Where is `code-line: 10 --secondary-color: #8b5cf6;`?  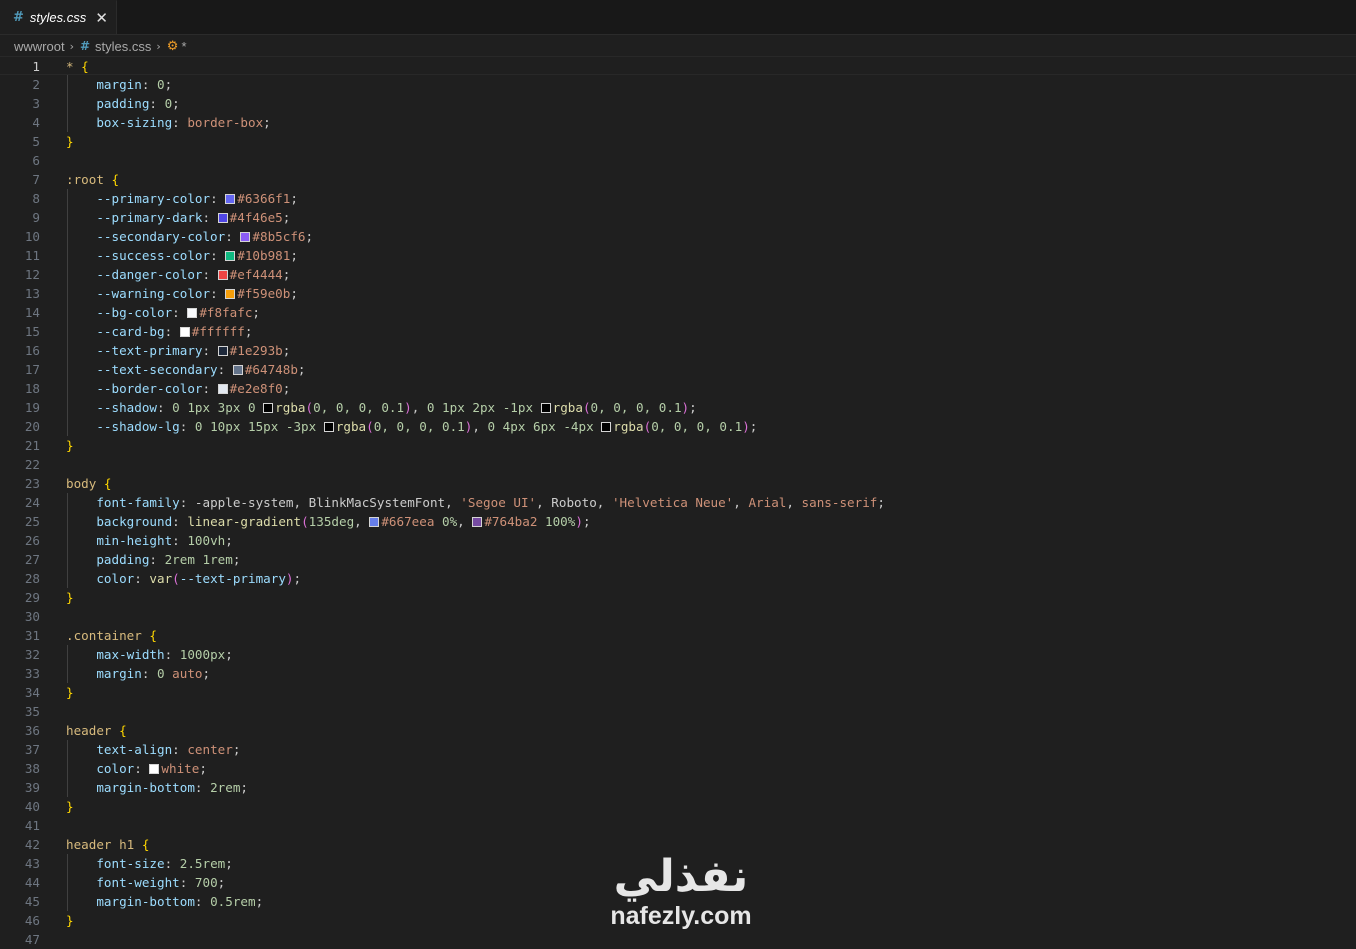 code-line: 10 --secondary-color: #8b5cf6; is located at coordinates (678, 236).